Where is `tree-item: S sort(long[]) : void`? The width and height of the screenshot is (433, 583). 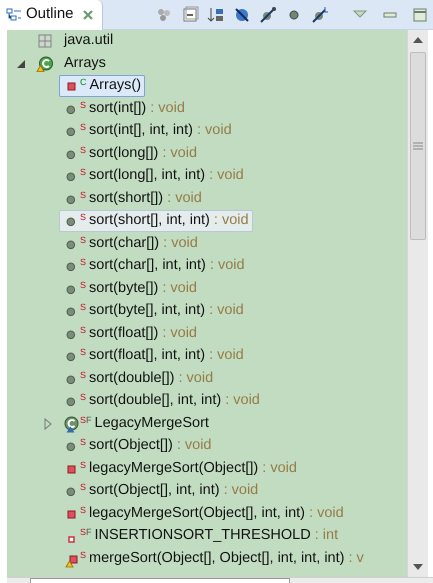 tree-item: S sort(long[]) : void is located at coordinates (130, 153).